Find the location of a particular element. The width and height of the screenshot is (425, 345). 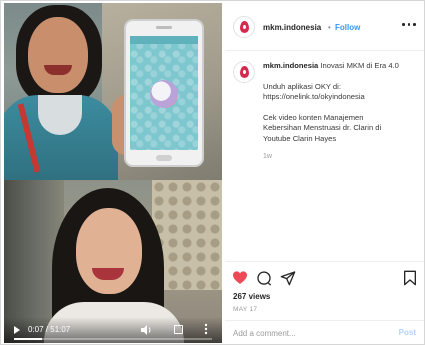

phone-screen is located at coordinates (164, 93).